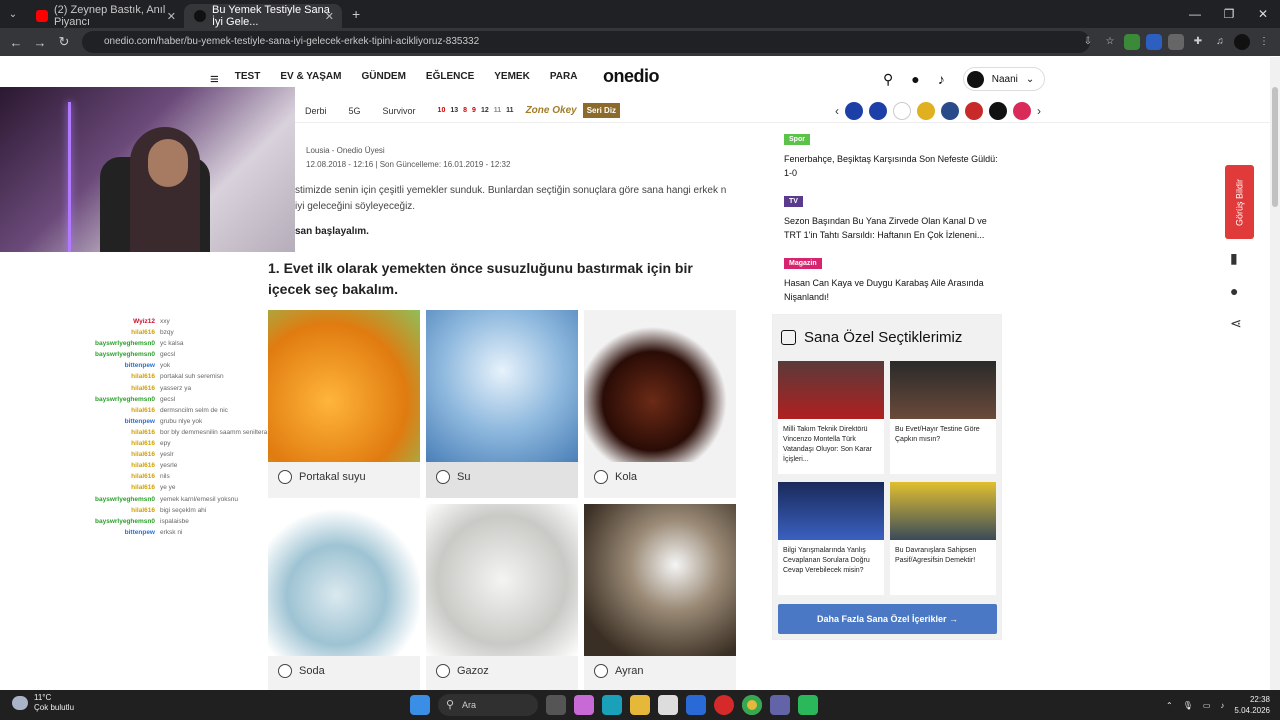 The image size is (1280, 720). I want to click on nav-ev-yasam: EV & YAŞAM, so click(310, 79).